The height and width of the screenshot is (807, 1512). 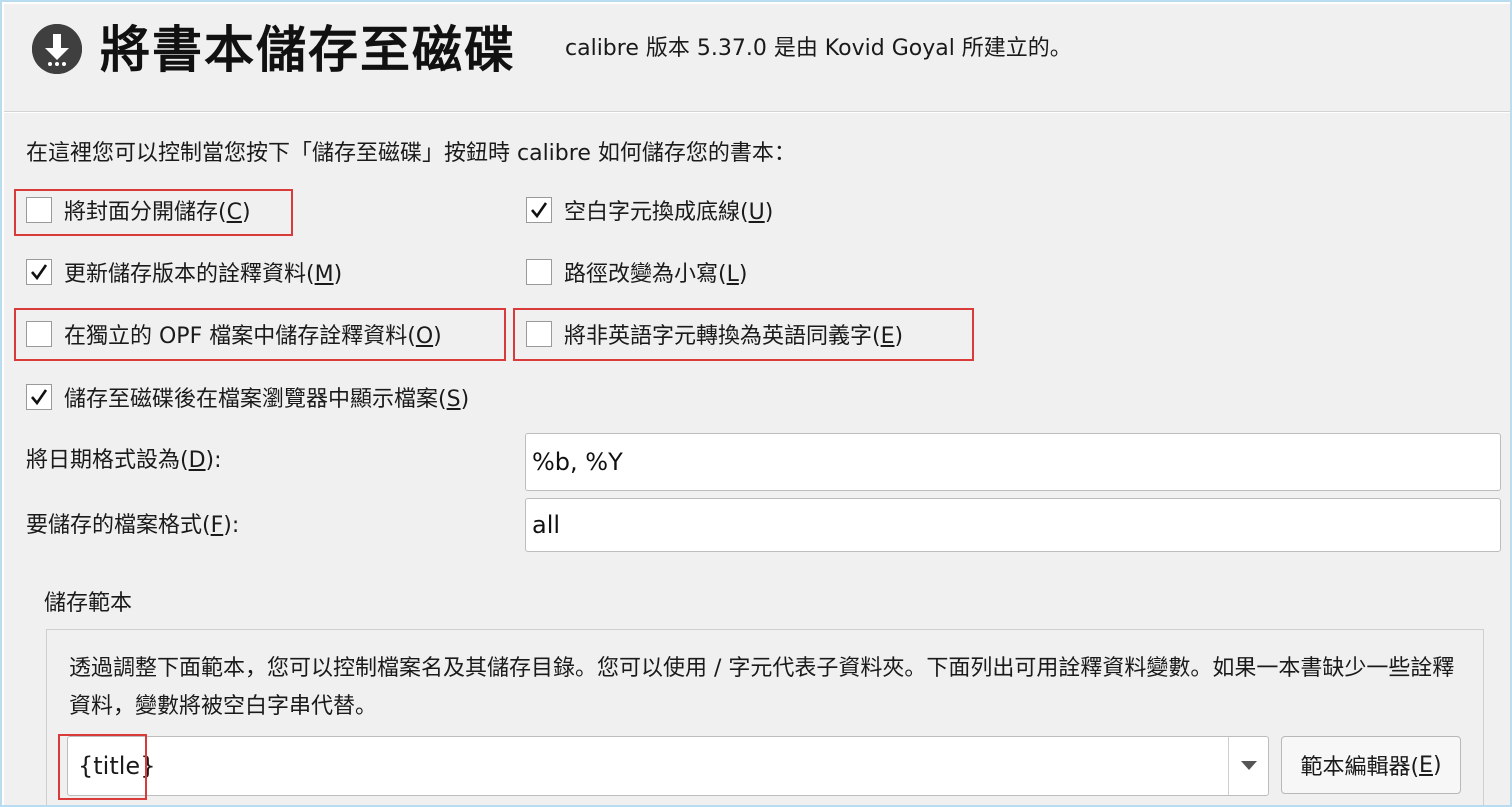 I want to click on asciiize-checkbox: 將非英語字元轉換為英語同義字(E), so click(x=714, y=334).